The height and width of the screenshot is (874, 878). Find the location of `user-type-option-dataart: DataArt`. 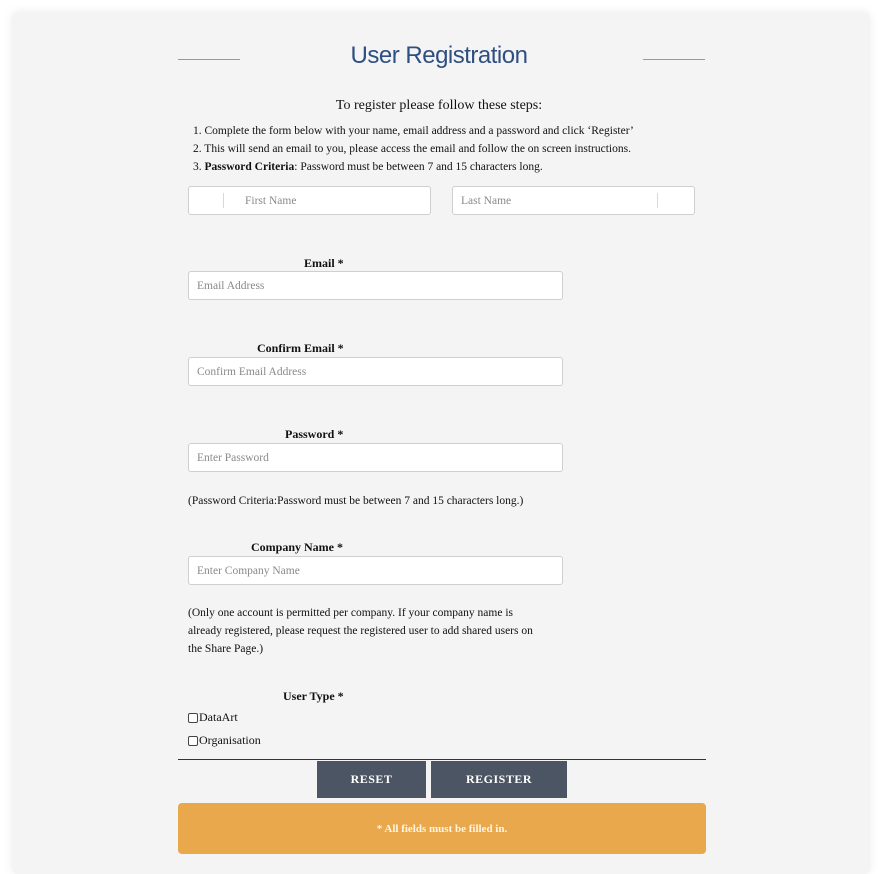

user-type-option-dataart: DataArt is located at coordinates (213, 717).